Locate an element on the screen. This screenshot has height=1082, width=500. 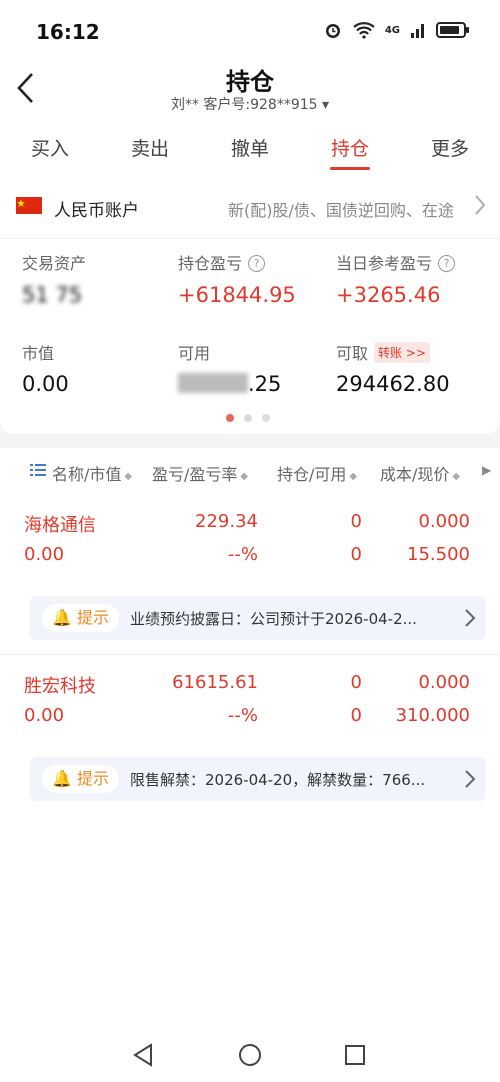
stock-pnl: 229.34 is located at coordinates (226, 521).